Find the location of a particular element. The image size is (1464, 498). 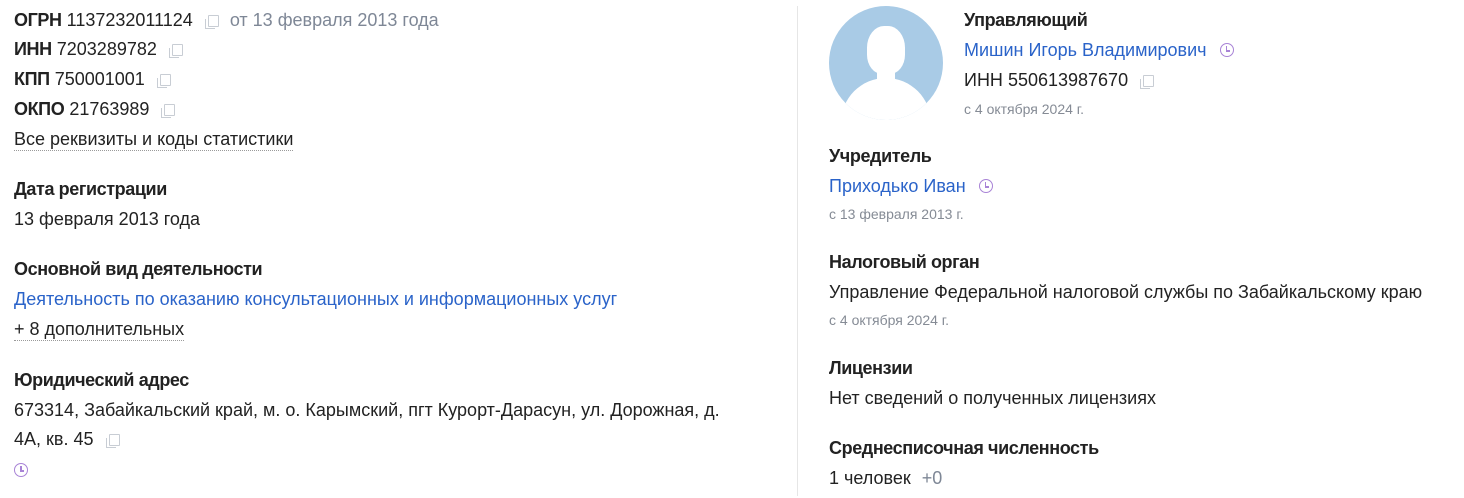

activity-heading: Основной вид деятельности is located at coordinates (138, 269).